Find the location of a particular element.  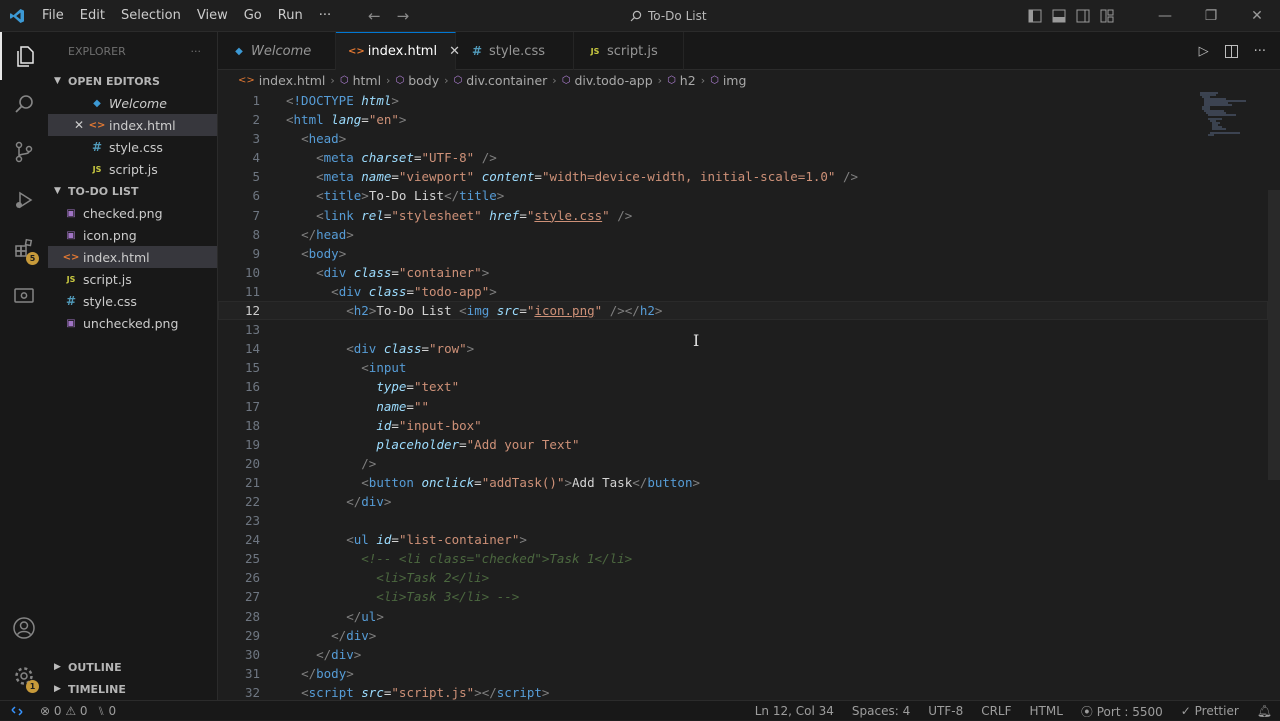

code-line: 23 is located at coordinates (743, 520).